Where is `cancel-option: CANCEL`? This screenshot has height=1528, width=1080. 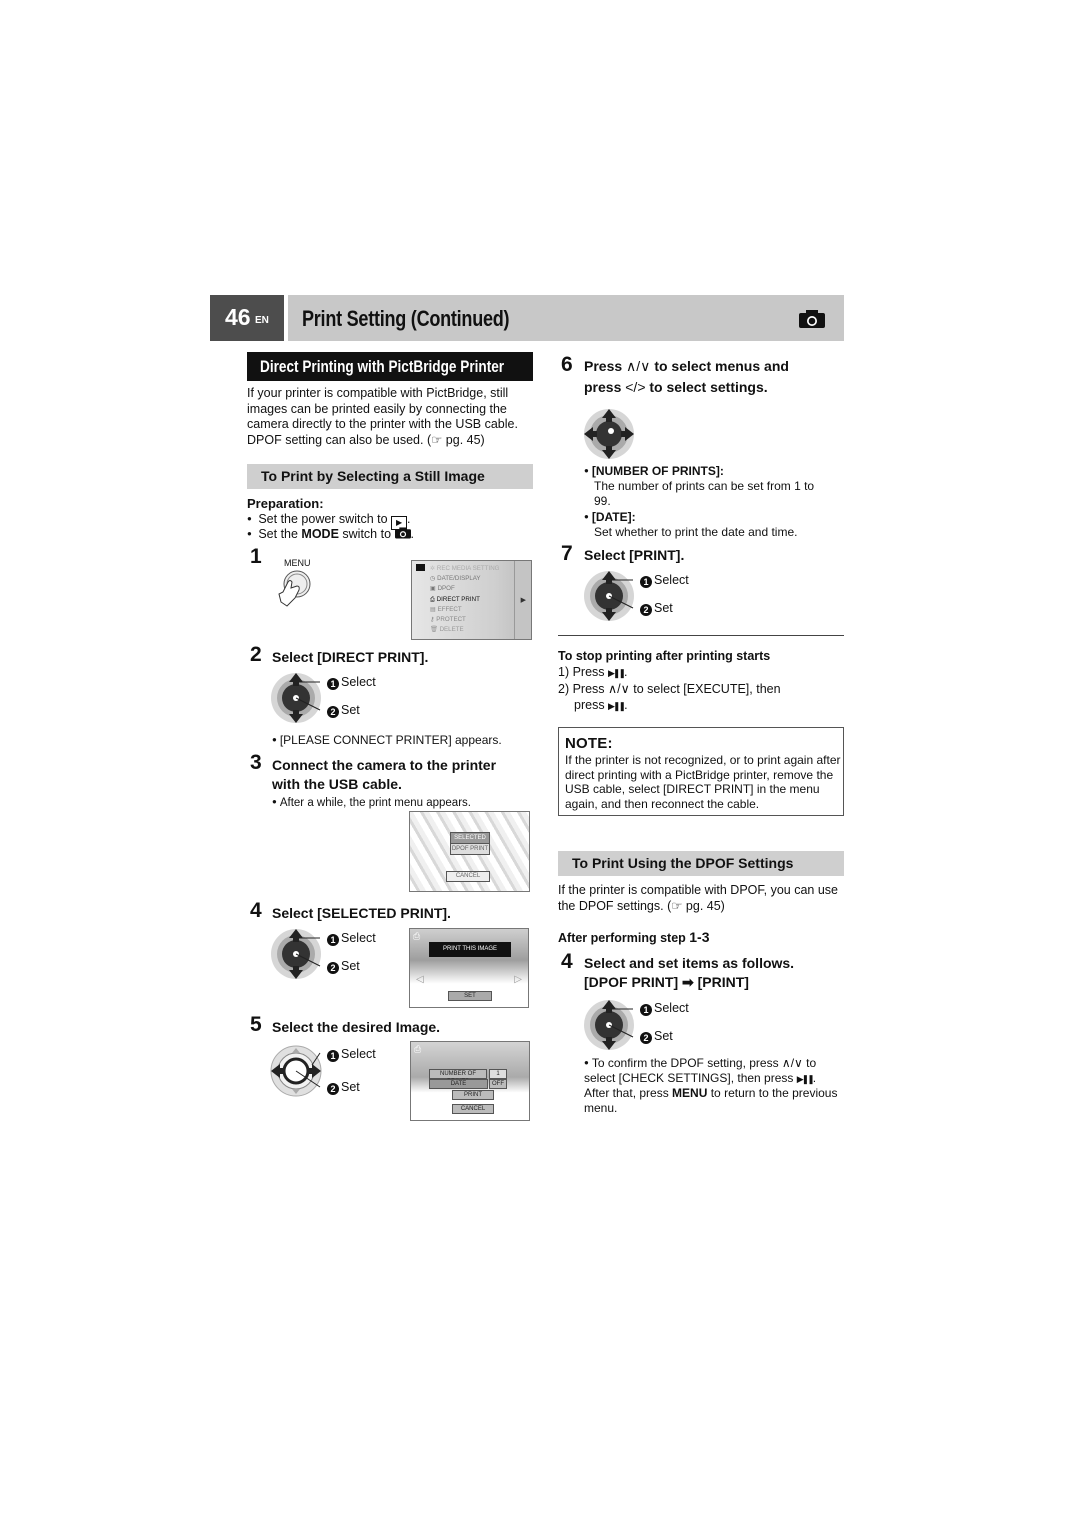 cancel-option: CANCEL is located at coordinates (468, 876).